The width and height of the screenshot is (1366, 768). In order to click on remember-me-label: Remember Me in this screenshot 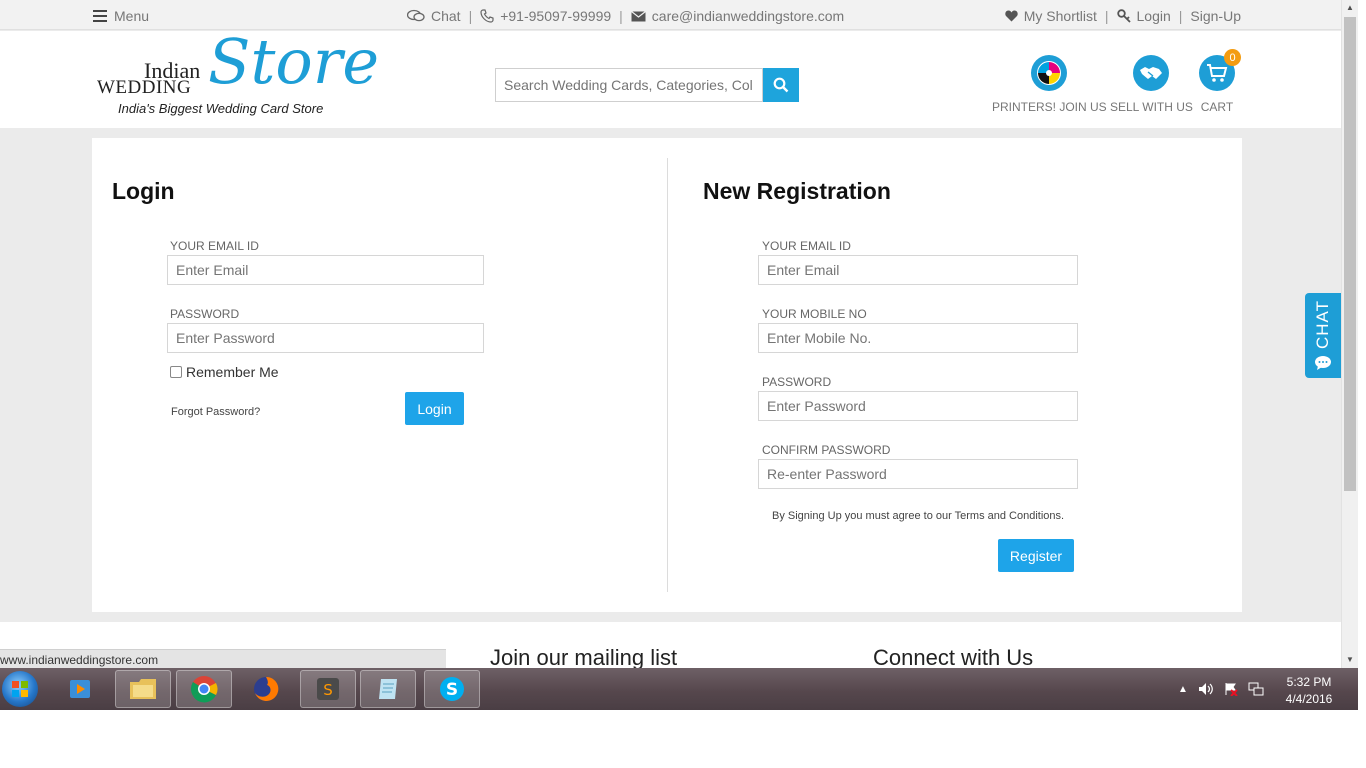, I will do `click(232, 372)`.